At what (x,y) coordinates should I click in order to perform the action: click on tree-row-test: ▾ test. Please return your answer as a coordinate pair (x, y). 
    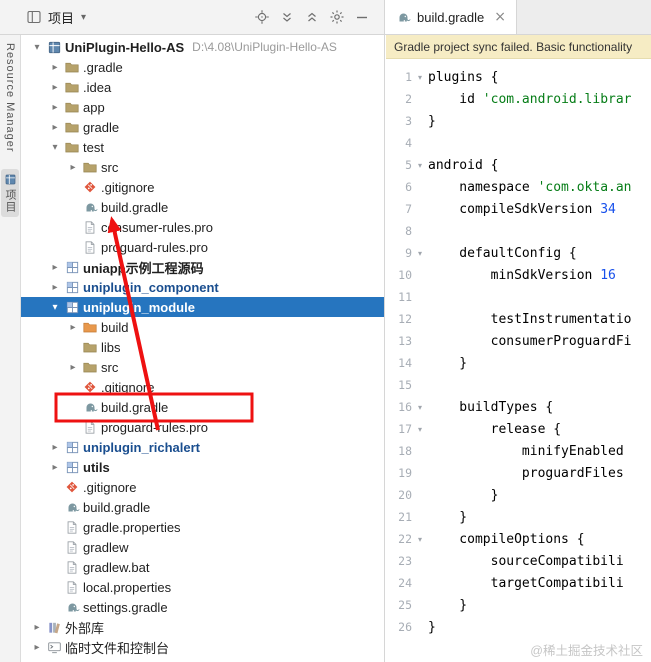
    Looking at the image, I should click on (202, 147).